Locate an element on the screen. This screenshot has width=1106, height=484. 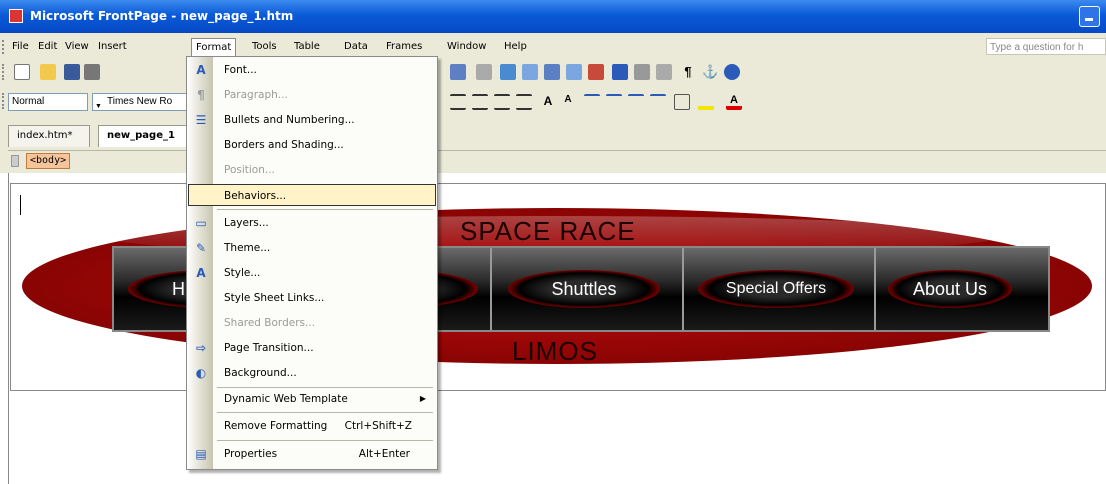
ask-question-box: Type a question for h is located at coordinates (1046, 46).